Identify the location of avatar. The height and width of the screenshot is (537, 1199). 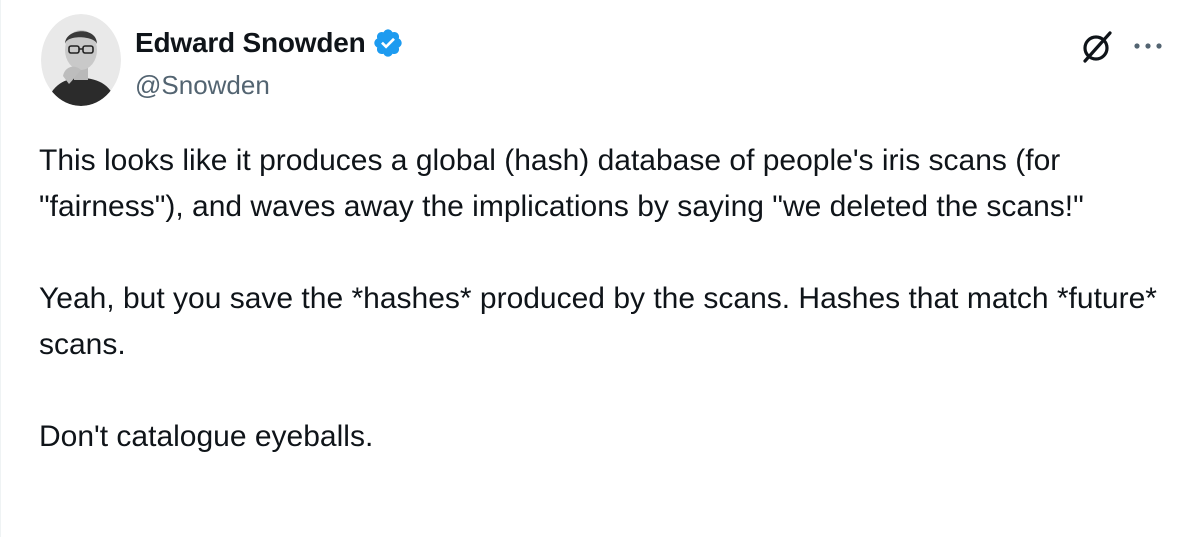
(81, 60).